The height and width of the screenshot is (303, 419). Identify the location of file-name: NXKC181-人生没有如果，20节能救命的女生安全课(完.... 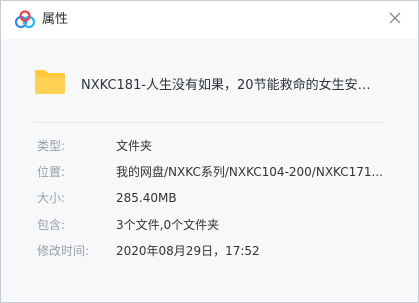
(231, 85).